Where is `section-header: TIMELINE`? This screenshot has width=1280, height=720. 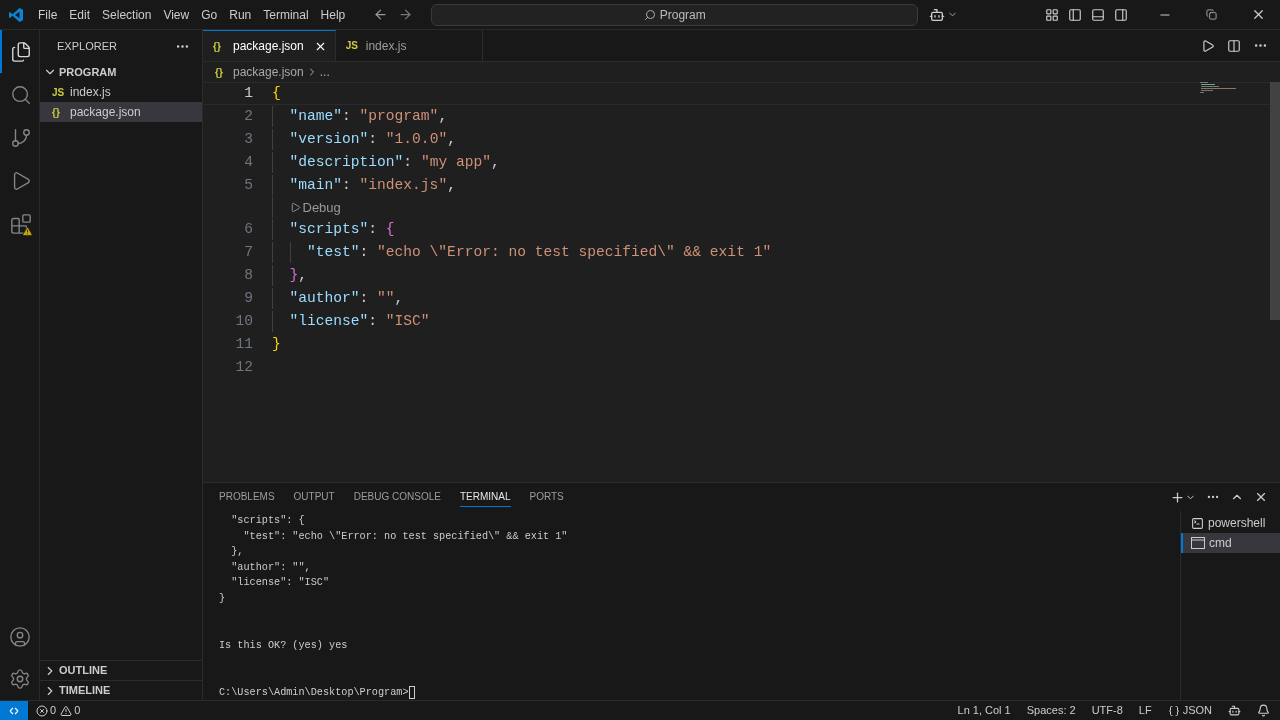
section-header: TIMELINE is located at coordinates (121, 690).